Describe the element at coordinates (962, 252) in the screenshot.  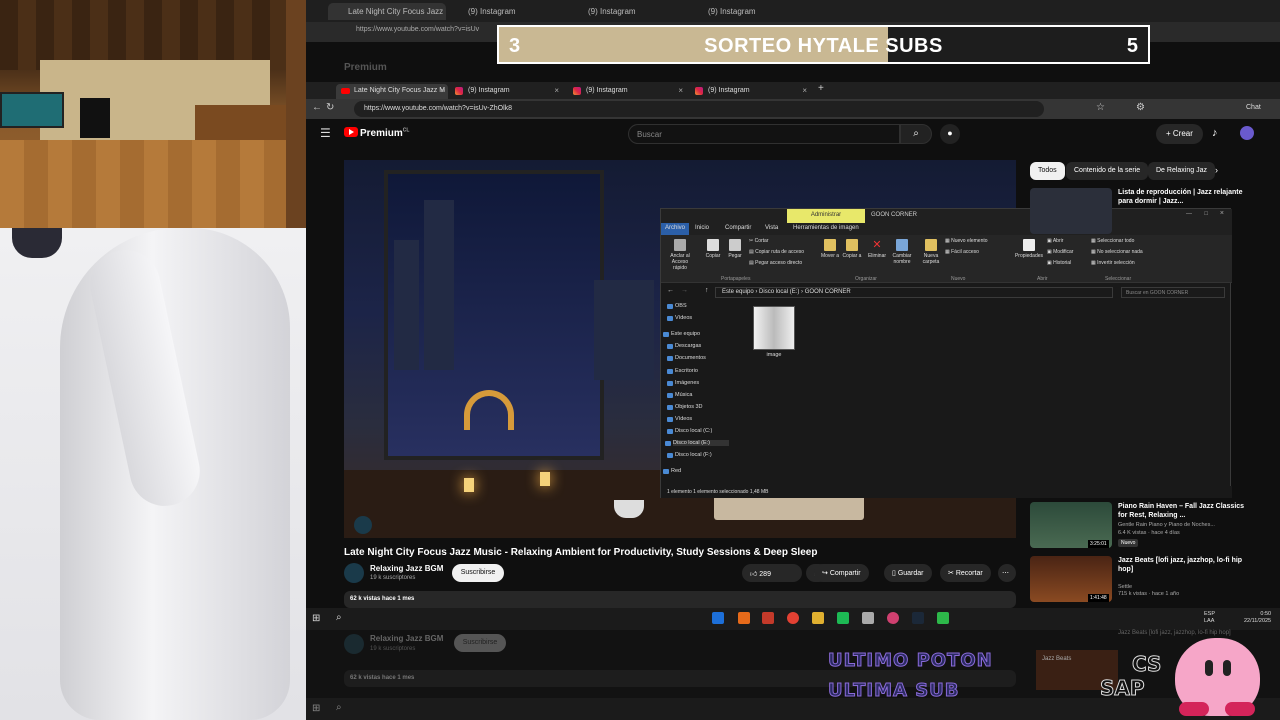
I see `easy-access-button: ▦ Fácil acceso` at that location.